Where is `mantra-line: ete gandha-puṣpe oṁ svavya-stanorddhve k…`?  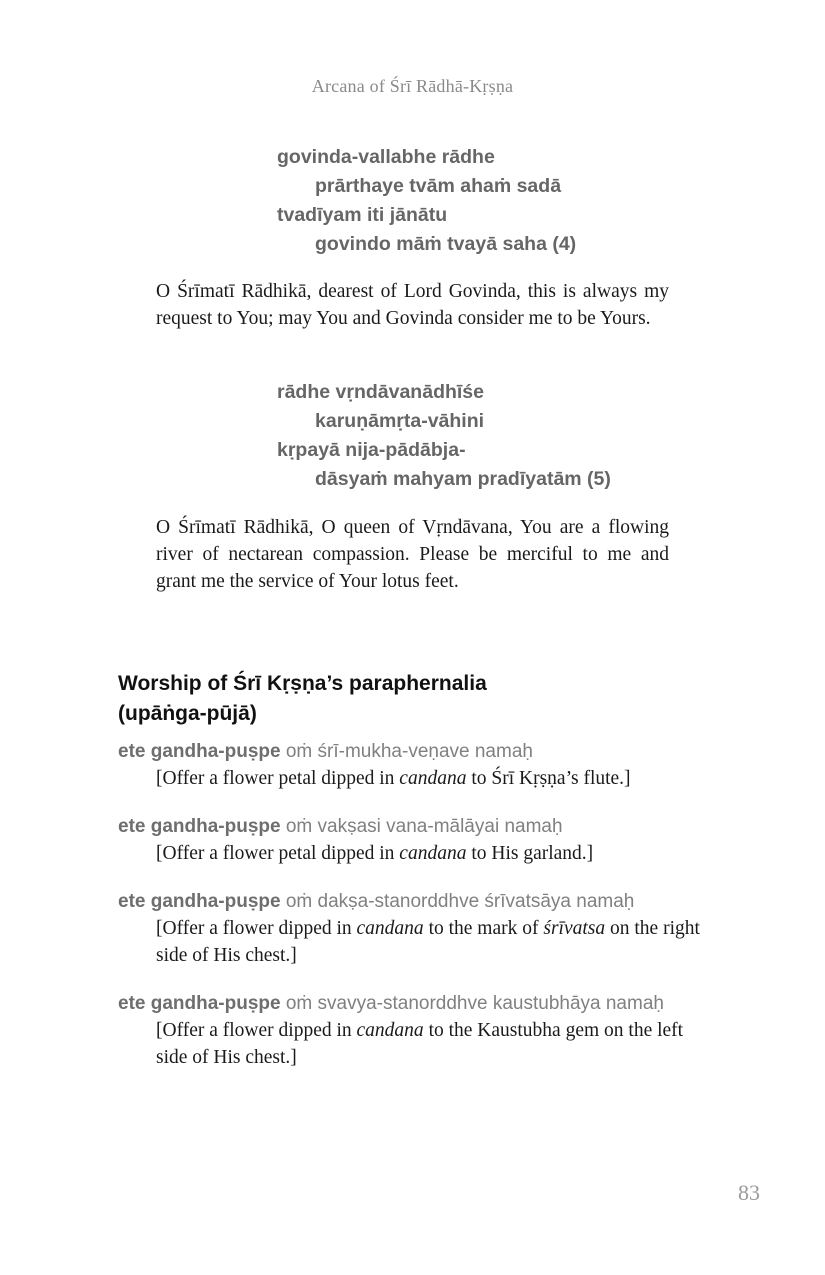
mantra-line: ete gandha-puṣpe oṁ svavya-stanorddhve k… is located at coordinates (418, 1003).